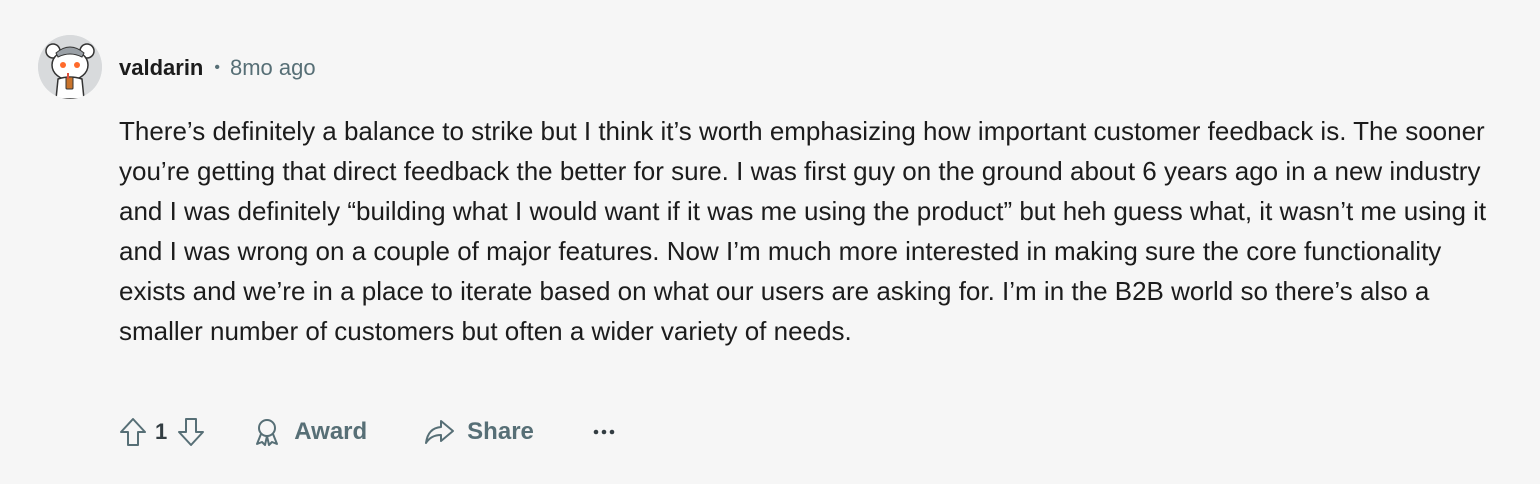 The image size is (1540, 484). I want to click on comment-meta: valdarin • 8mo ago, so click(217, 68).